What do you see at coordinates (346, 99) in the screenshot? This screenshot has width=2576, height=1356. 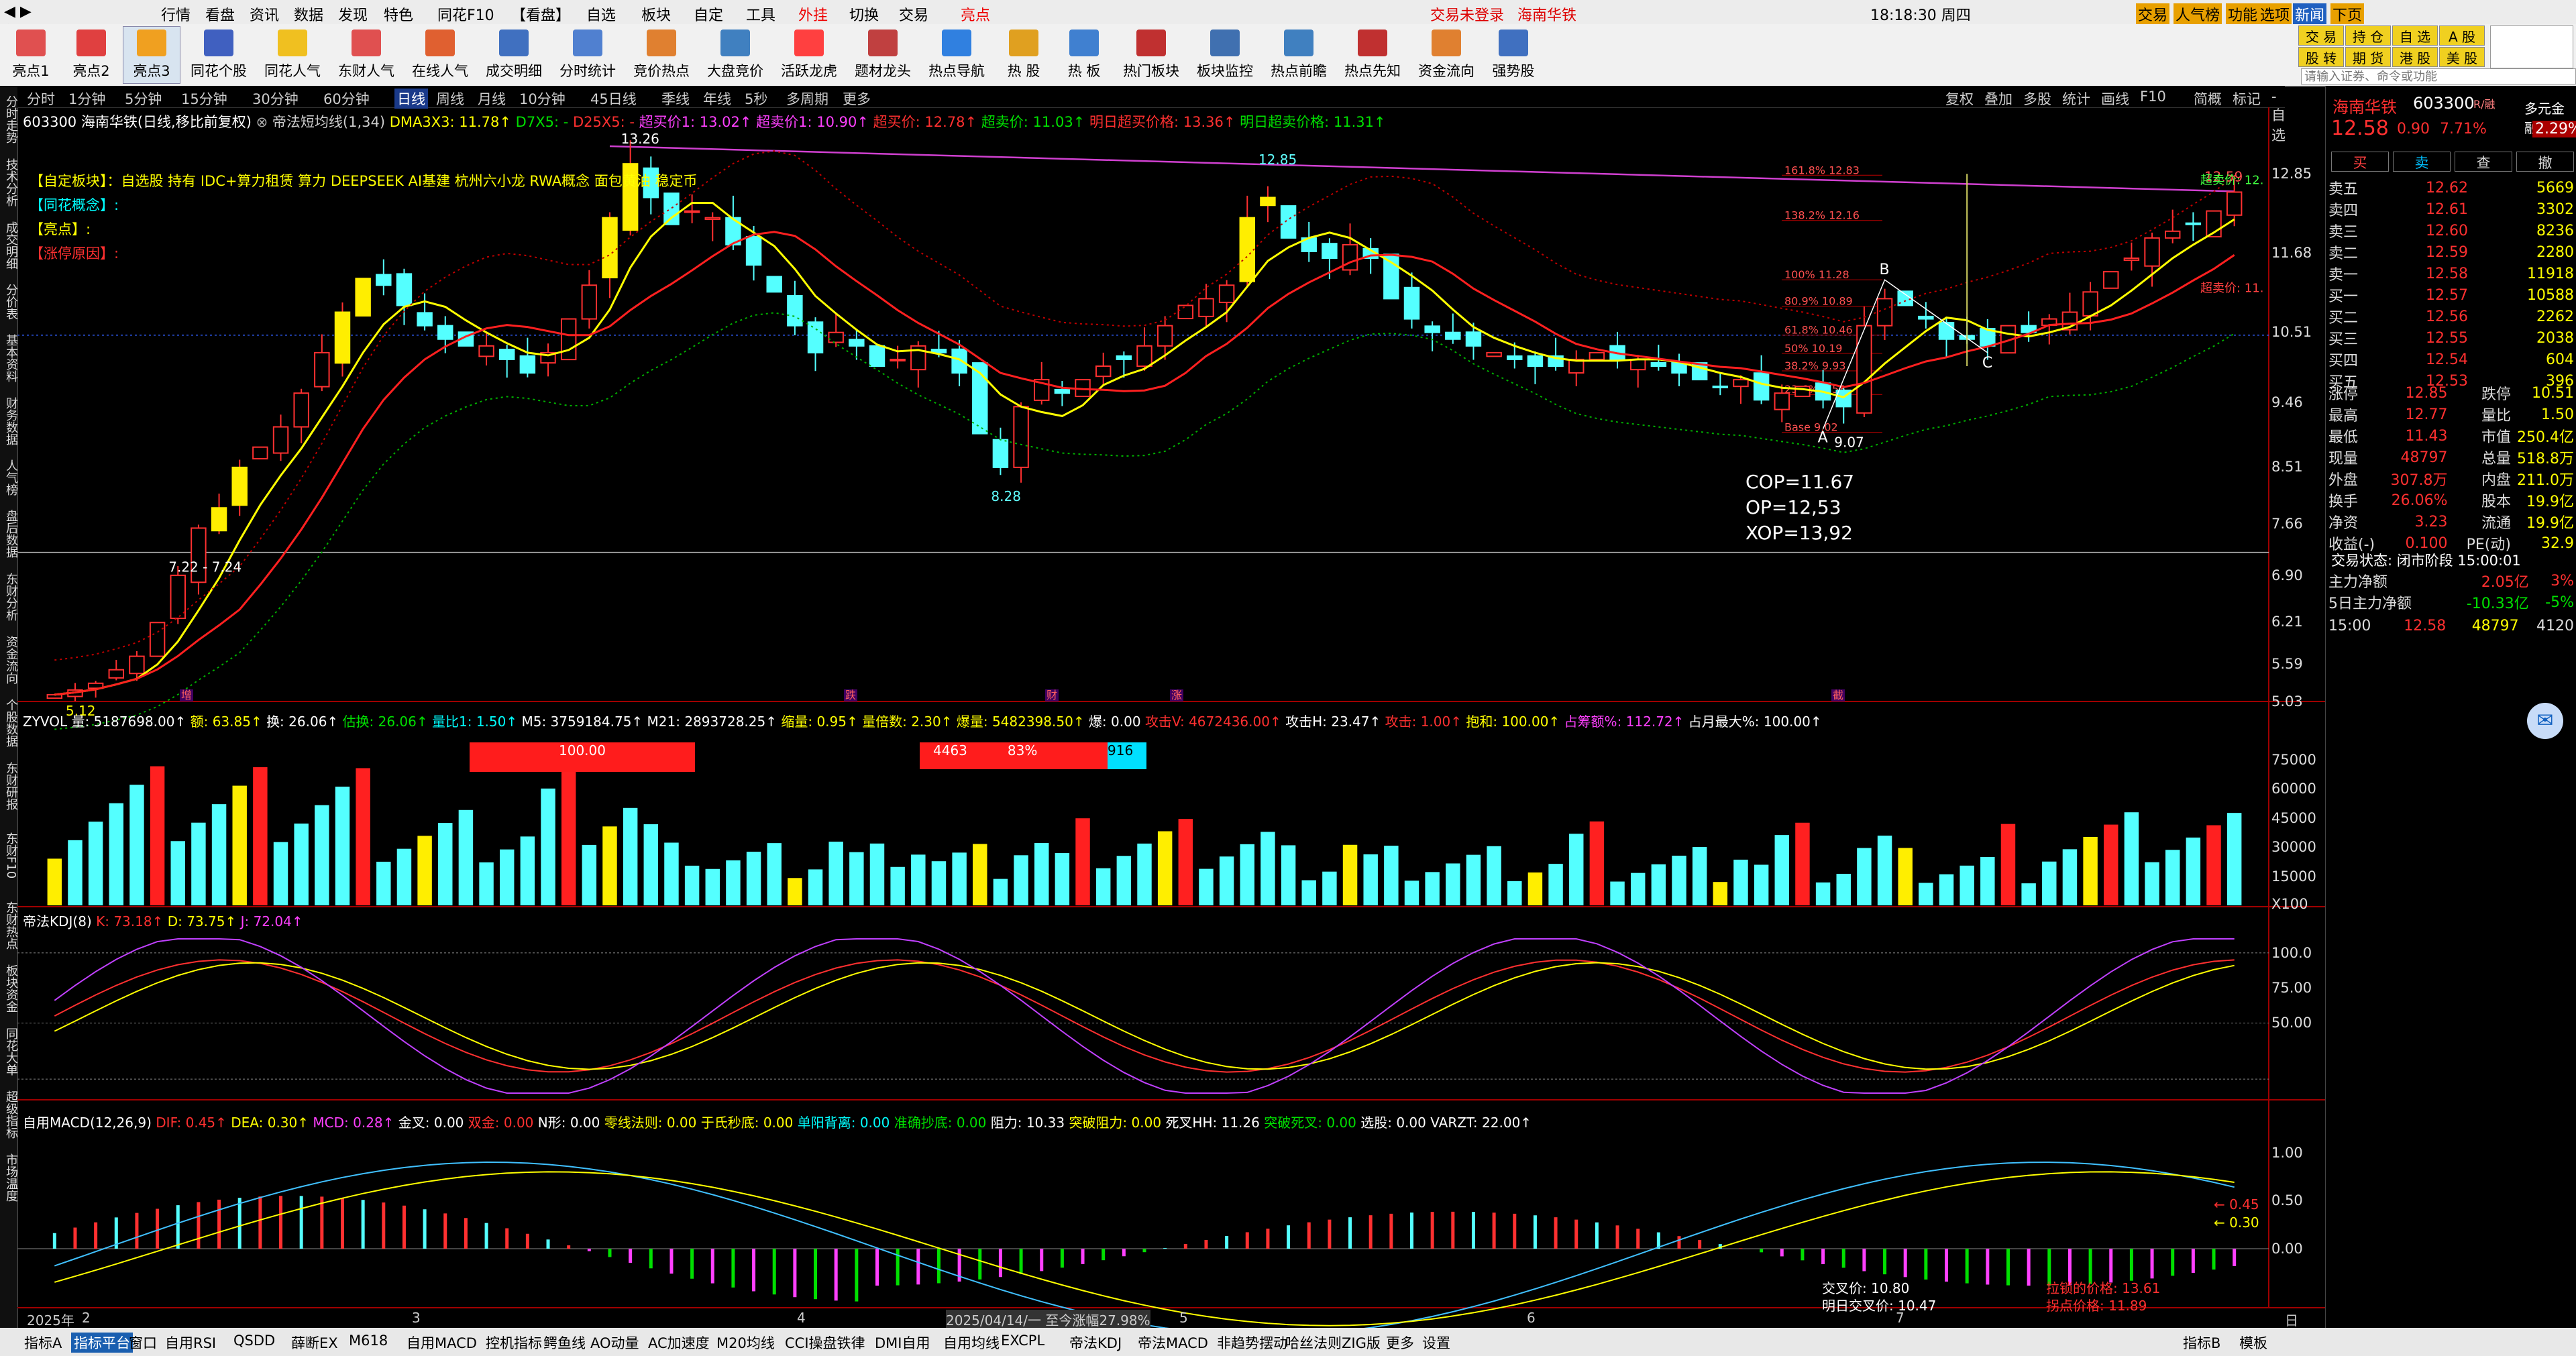 I see `period-tab: 60分钟` at bounding box center [346, 99].